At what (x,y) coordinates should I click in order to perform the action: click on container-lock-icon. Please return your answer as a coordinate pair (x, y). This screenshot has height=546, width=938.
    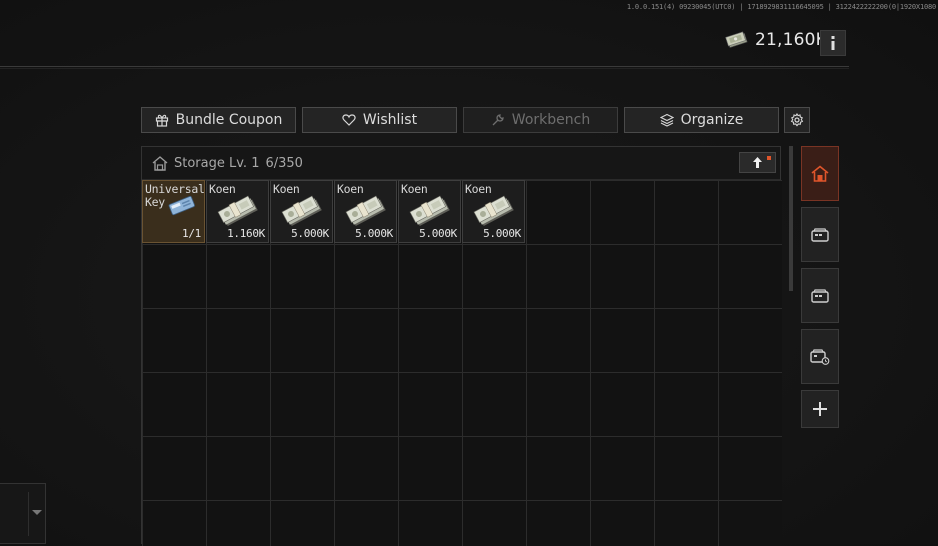
    Looking at the image, I should click on (820, 356).